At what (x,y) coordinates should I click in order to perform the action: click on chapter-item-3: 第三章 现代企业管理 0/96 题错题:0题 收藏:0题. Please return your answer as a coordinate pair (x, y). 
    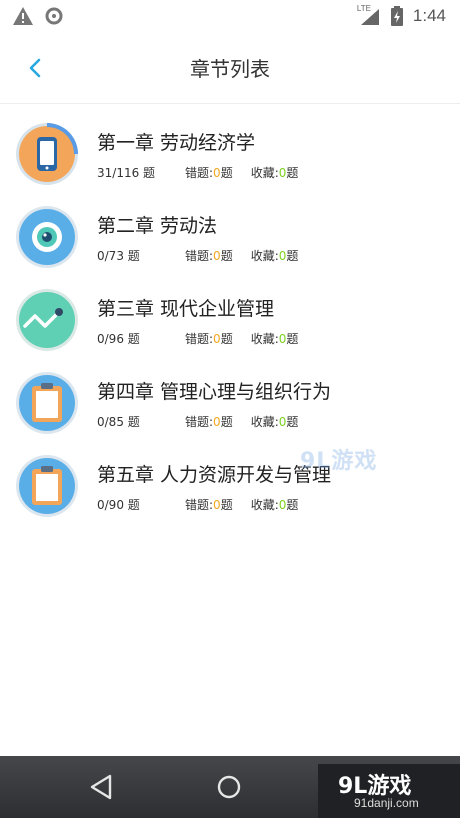
    Looking at the image, I should click on (230, 313).